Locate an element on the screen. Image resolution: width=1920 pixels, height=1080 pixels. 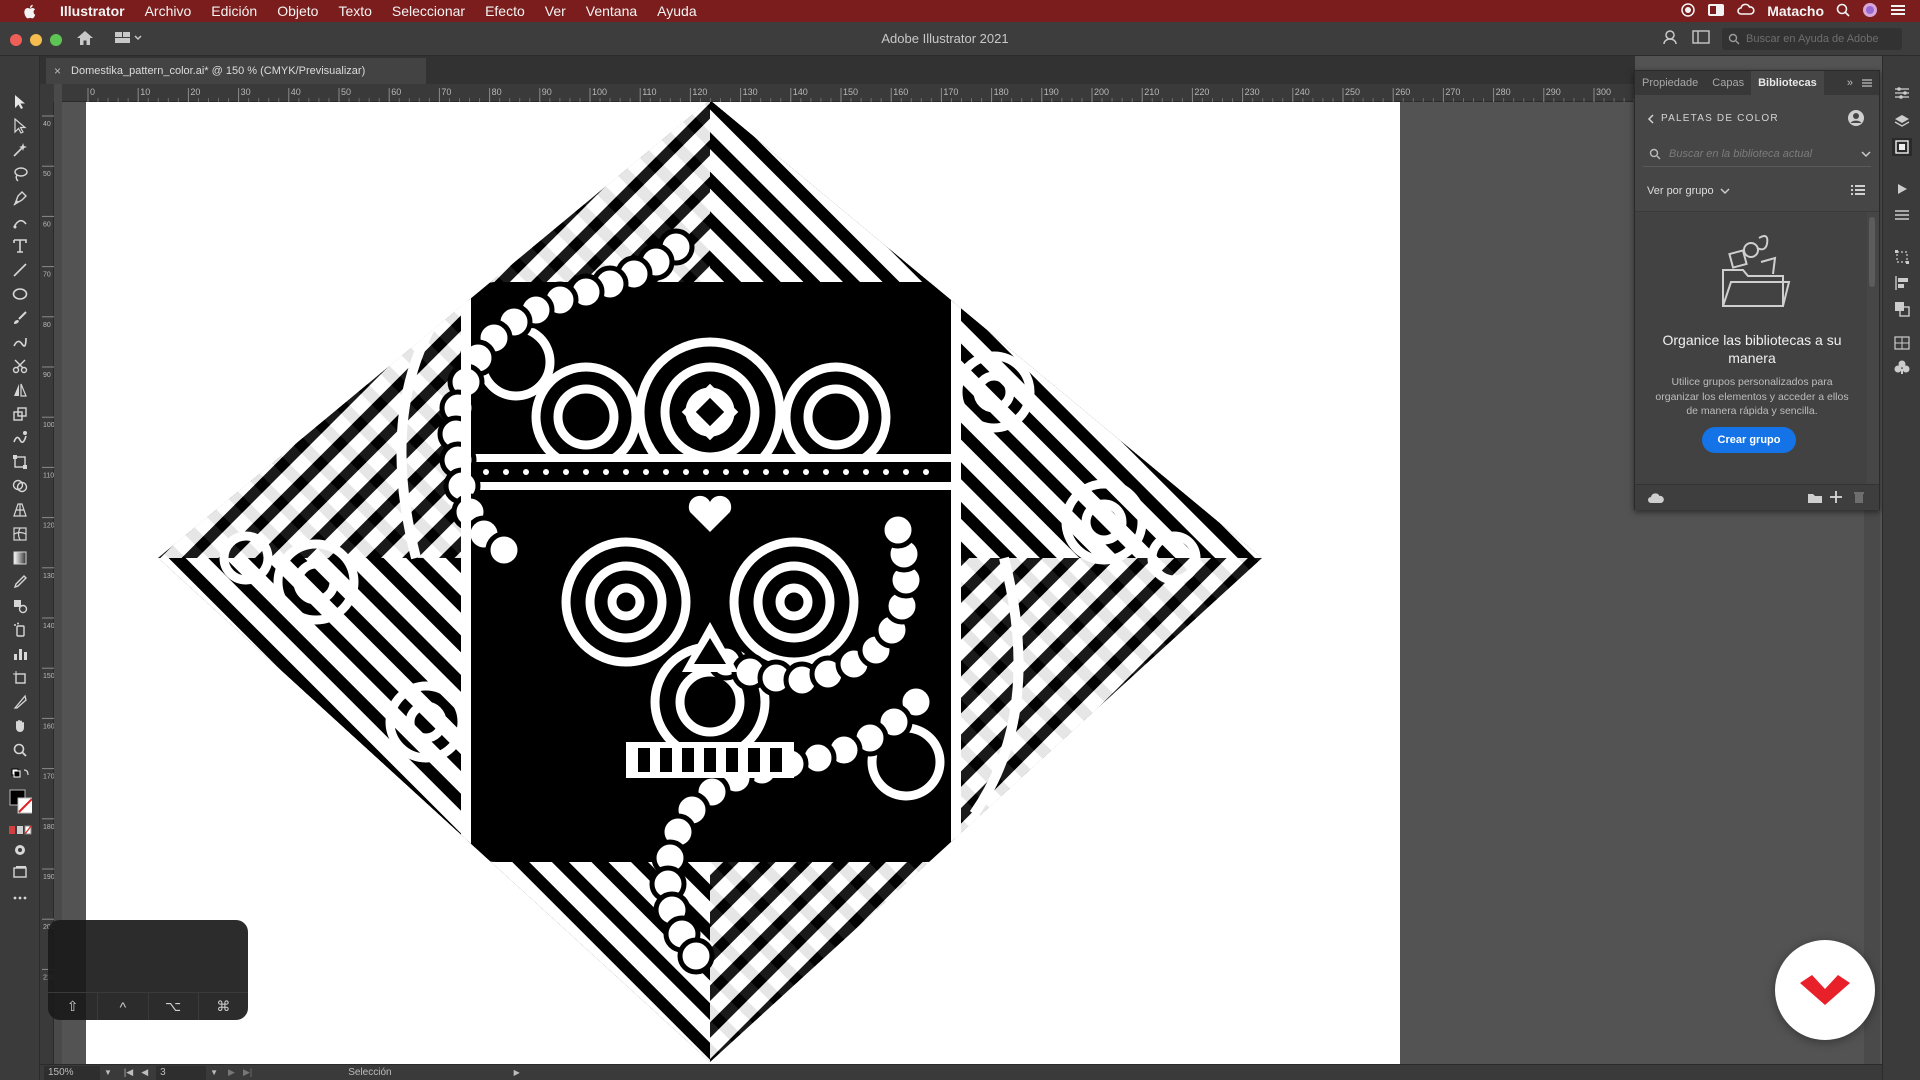
transform-panel-icon is located at coordinates (1902, 257).